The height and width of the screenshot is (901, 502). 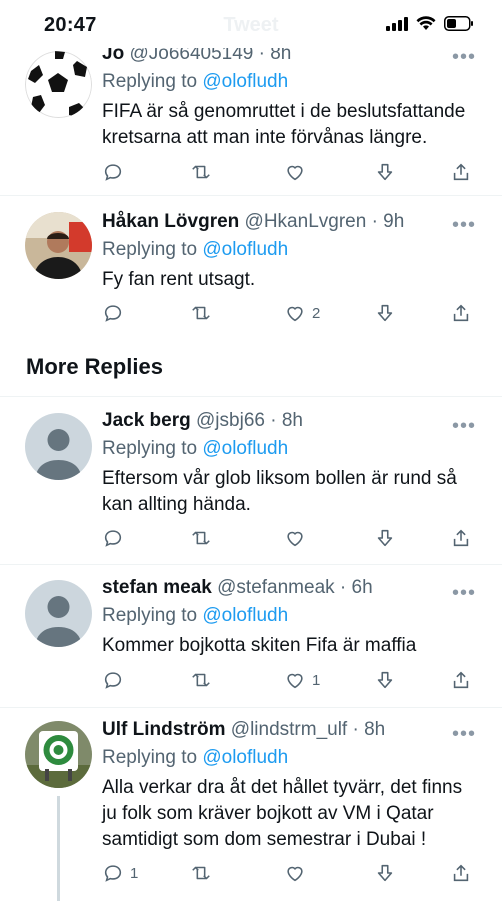 What do you see at coordinates (157, 587) in the screenshot?
I see `display-name: stefan meak` at bounding box center [157, 587].